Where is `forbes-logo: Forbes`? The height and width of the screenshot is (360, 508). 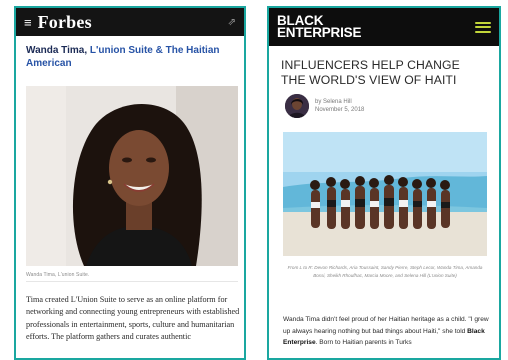 forbes-logo: Forbes is located at coordinates (133, 22).